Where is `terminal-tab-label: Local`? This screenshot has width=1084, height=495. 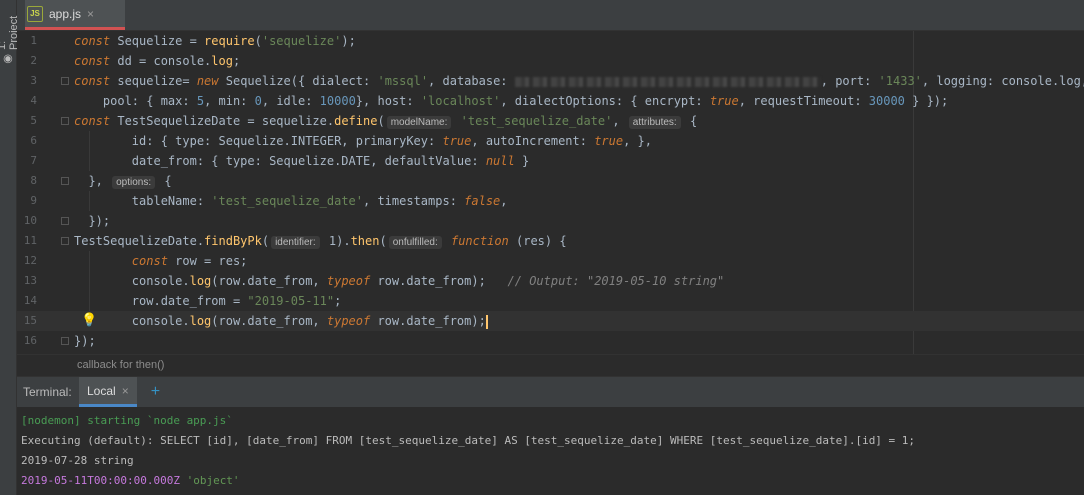 terminal-tab-label: Local is located at coordinates (101, 390).